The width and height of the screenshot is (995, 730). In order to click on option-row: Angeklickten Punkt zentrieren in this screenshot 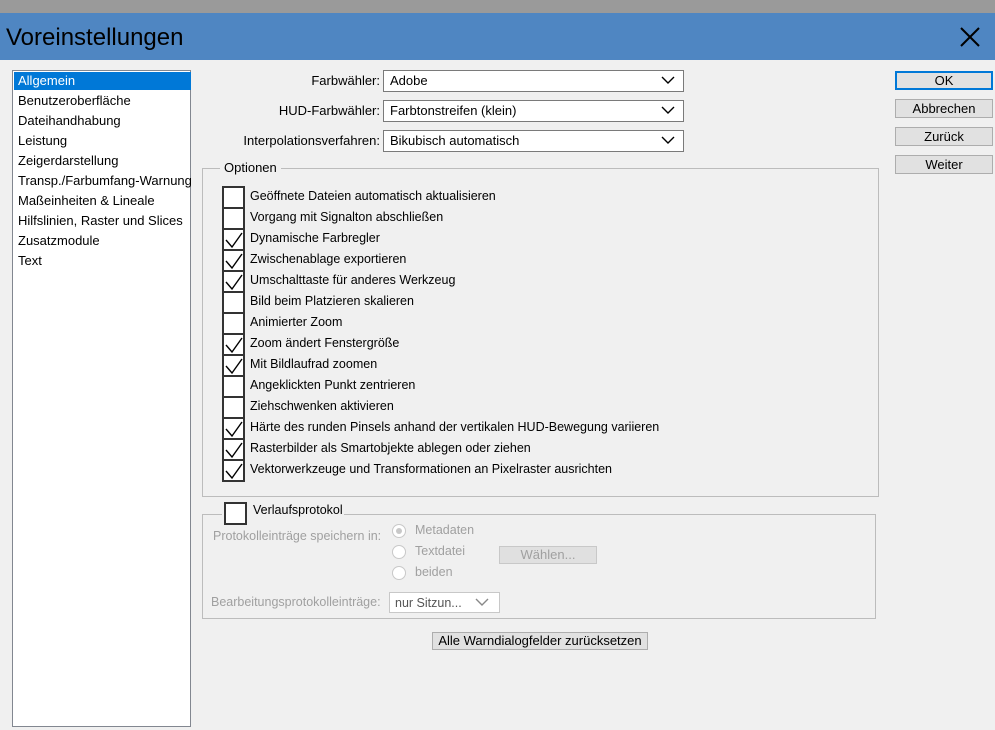, I will do `click(542, 386)`.